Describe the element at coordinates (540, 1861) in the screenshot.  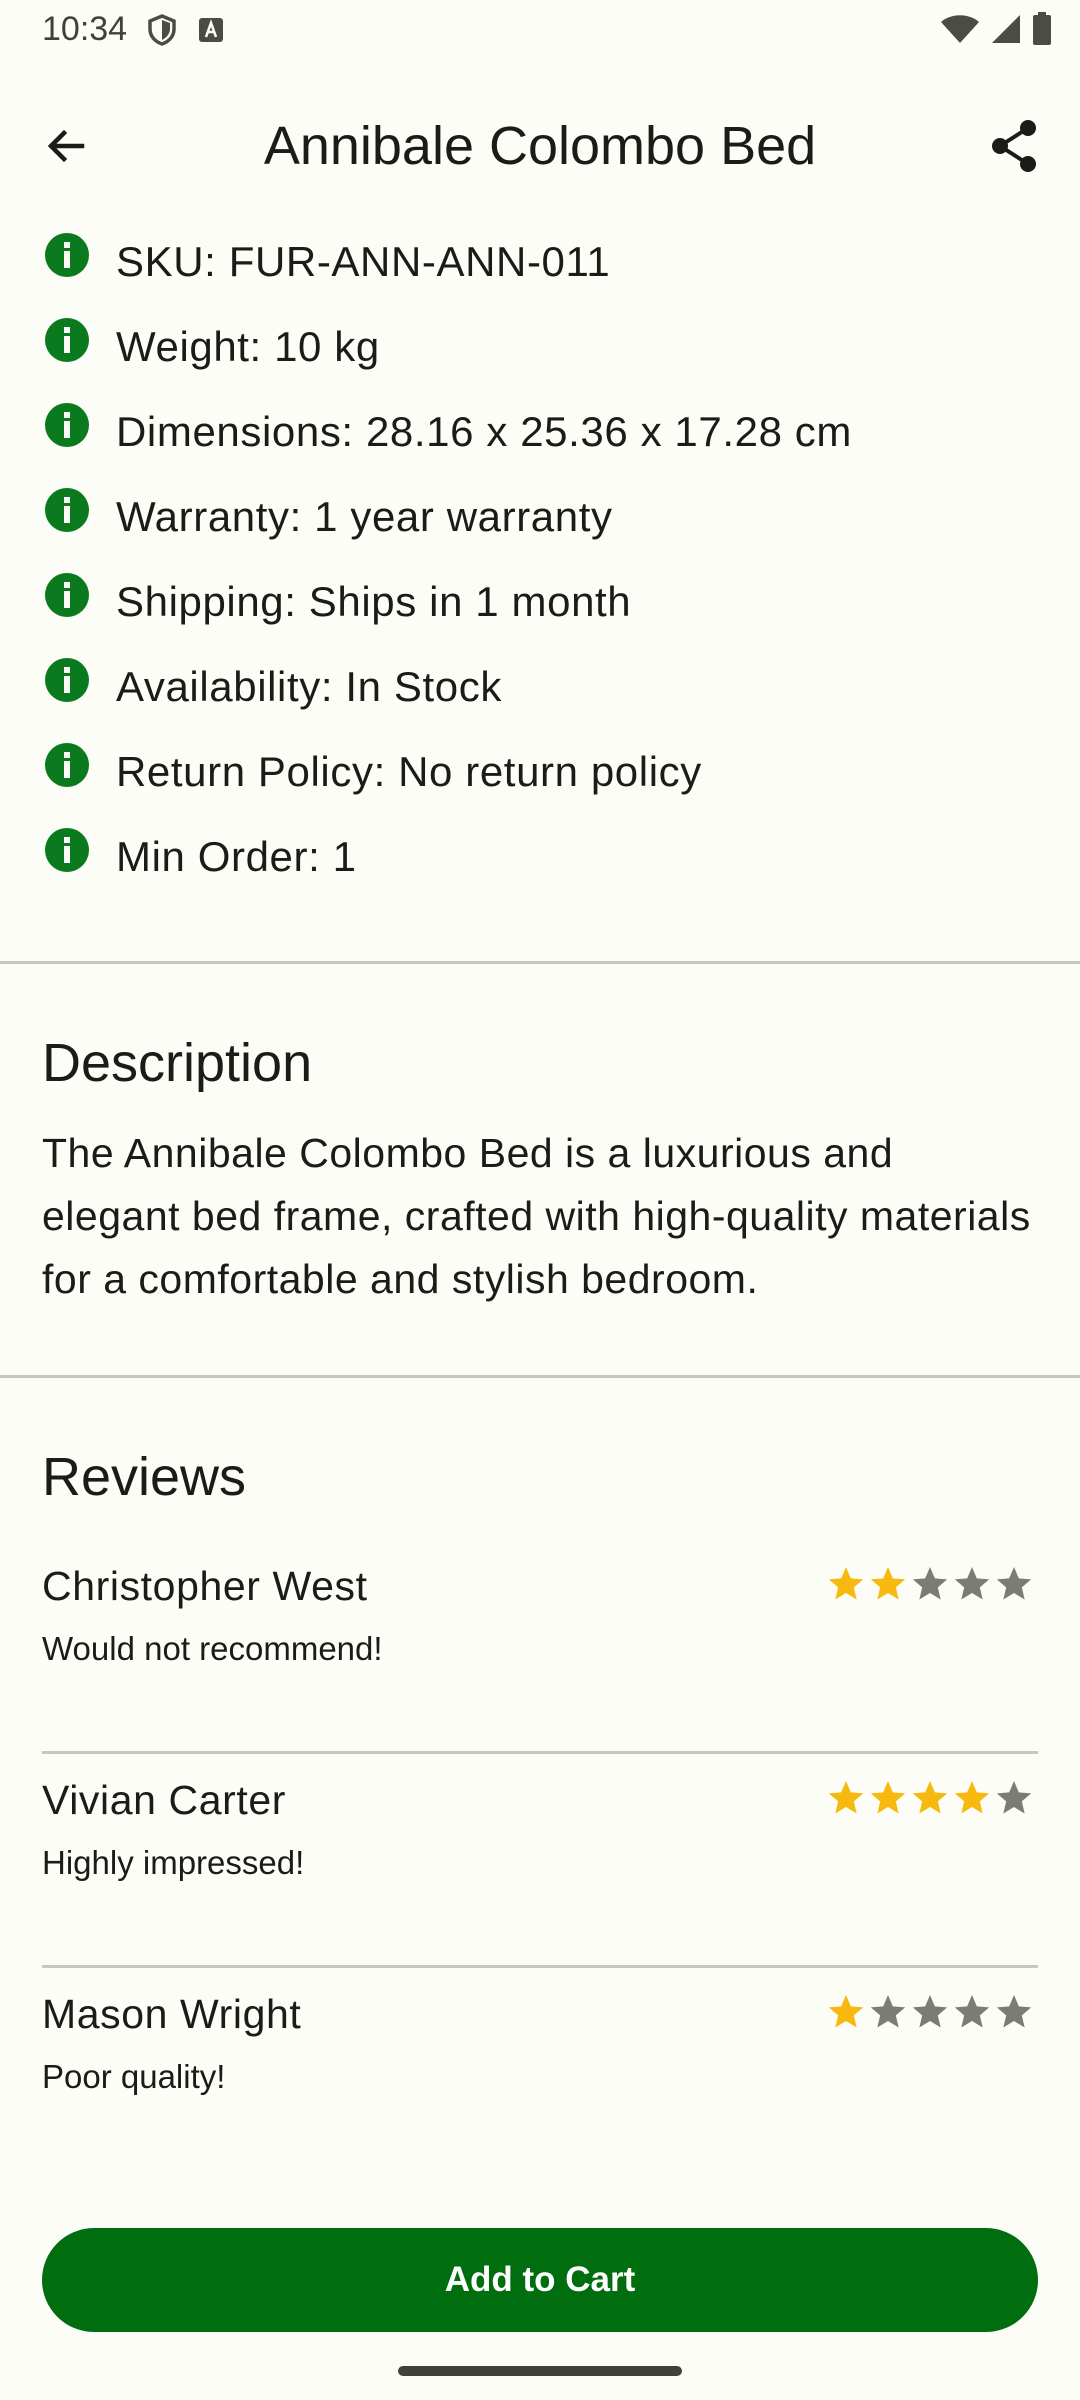
I see `review-item: Vivian Carter Highly impressed!` at that location.